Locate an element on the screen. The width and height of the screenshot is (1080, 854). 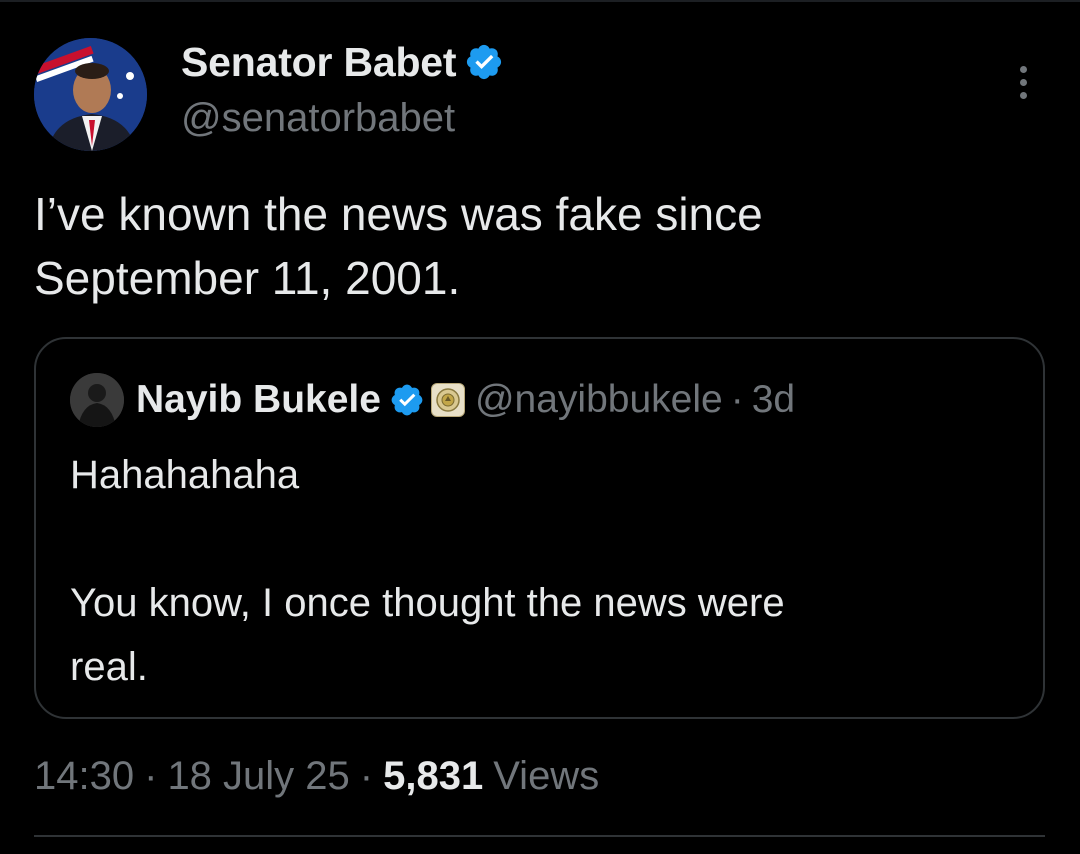
more-options-button is located at coordinates (1023, 82).